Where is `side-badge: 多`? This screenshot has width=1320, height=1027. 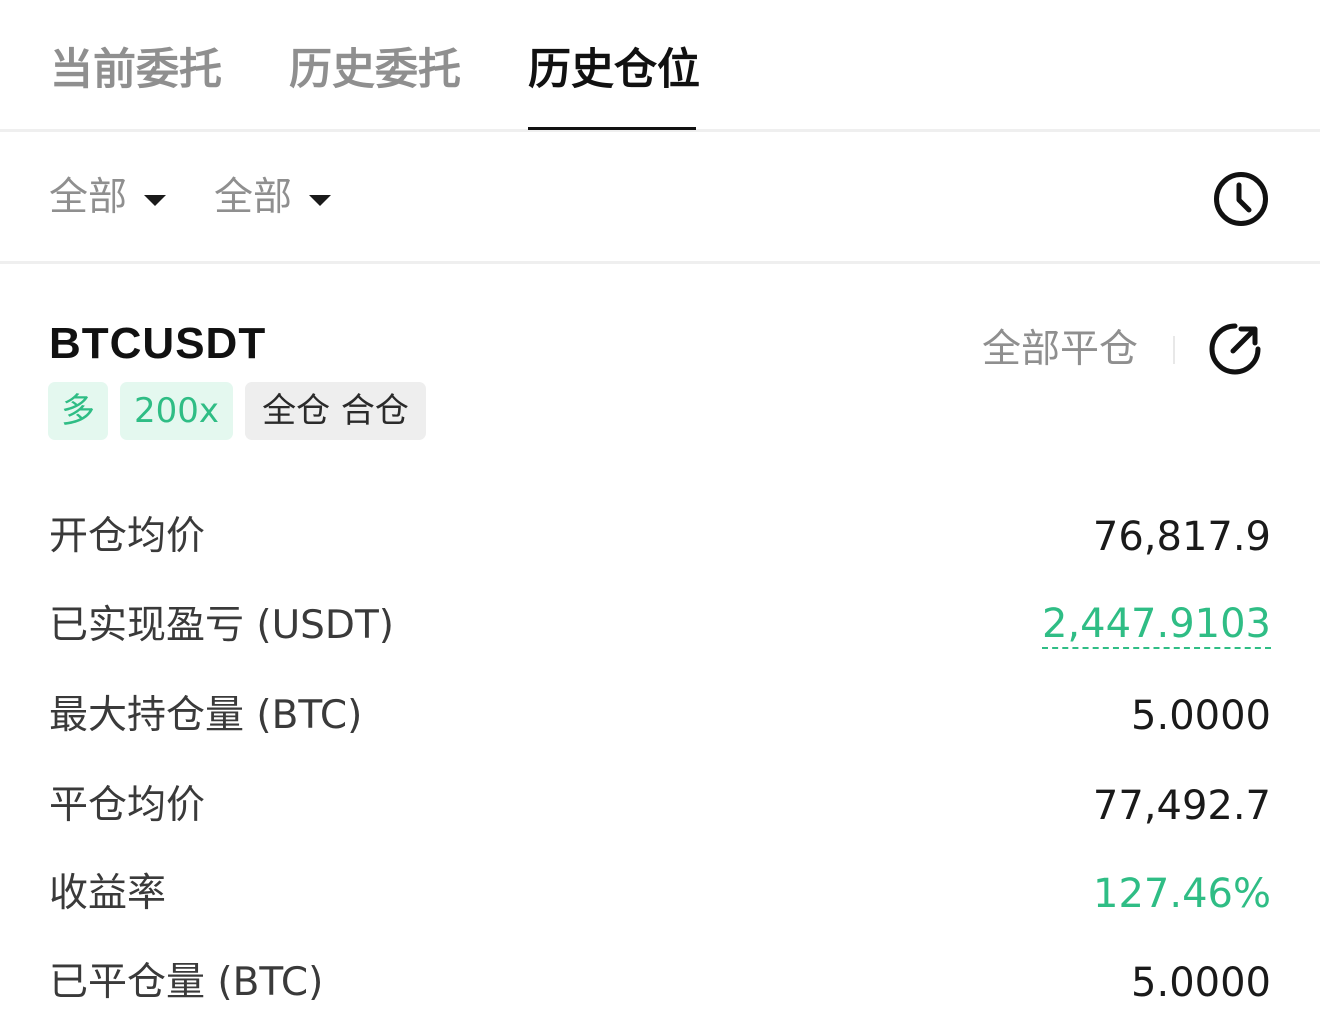
side-badge: 多 is located at coordinates (78, 411).